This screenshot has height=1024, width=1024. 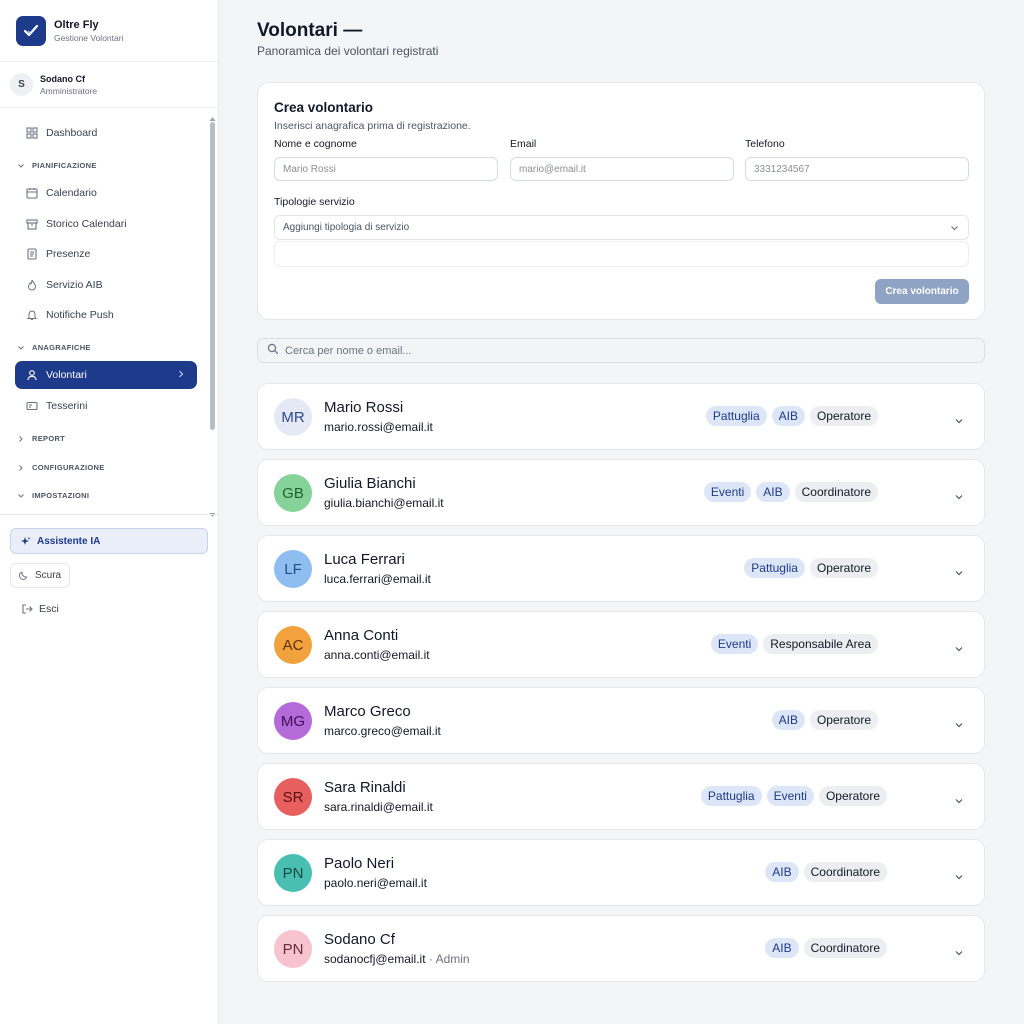 I want to click on section-label: PIANIFICAZIONE, so click(x=64, y=165).